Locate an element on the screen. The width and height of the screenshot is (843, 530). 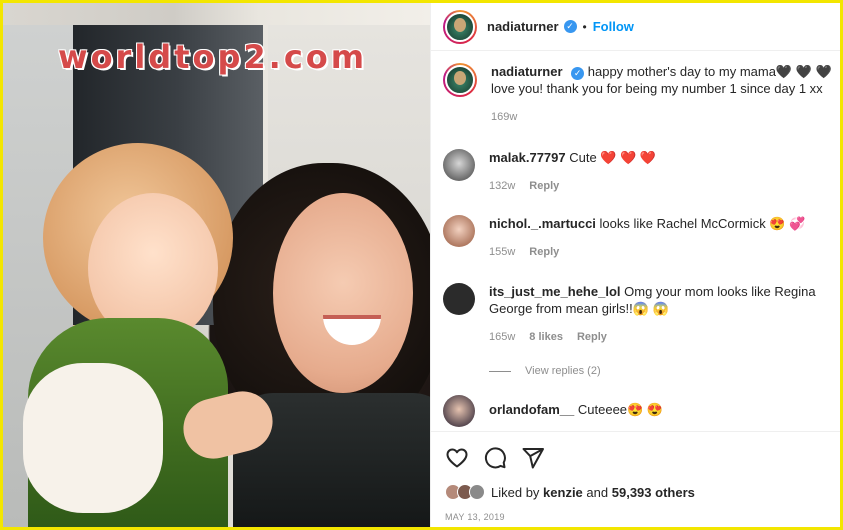
heart-icon is located at coordinates (457, 458).